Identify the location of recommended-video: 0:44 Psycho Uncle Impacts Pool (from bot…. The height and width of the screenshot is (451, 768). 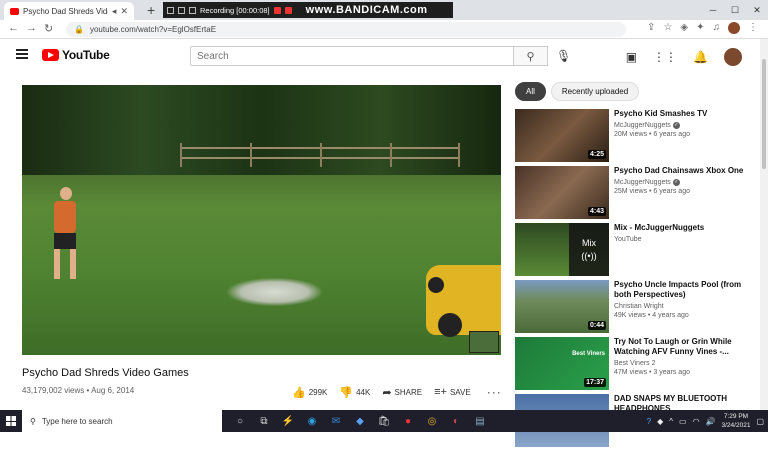
(635, 308).